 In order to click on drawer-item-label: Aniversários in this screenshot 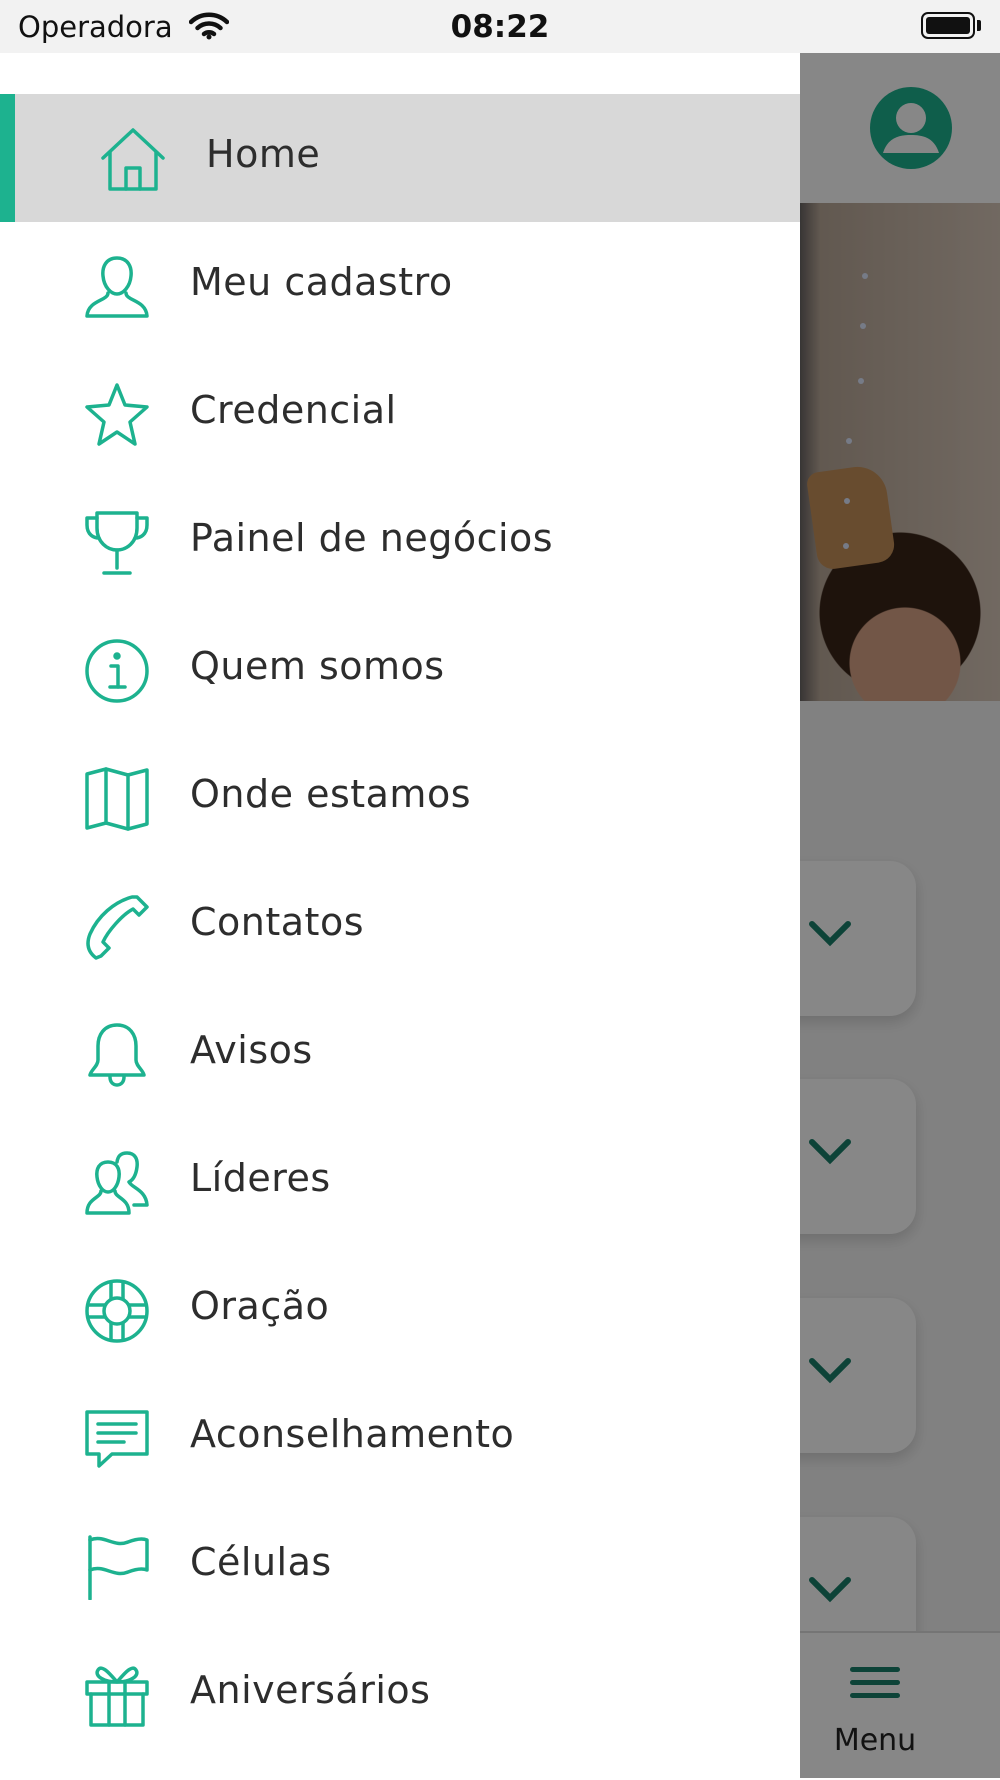, I will do `click(310, 1690)`.